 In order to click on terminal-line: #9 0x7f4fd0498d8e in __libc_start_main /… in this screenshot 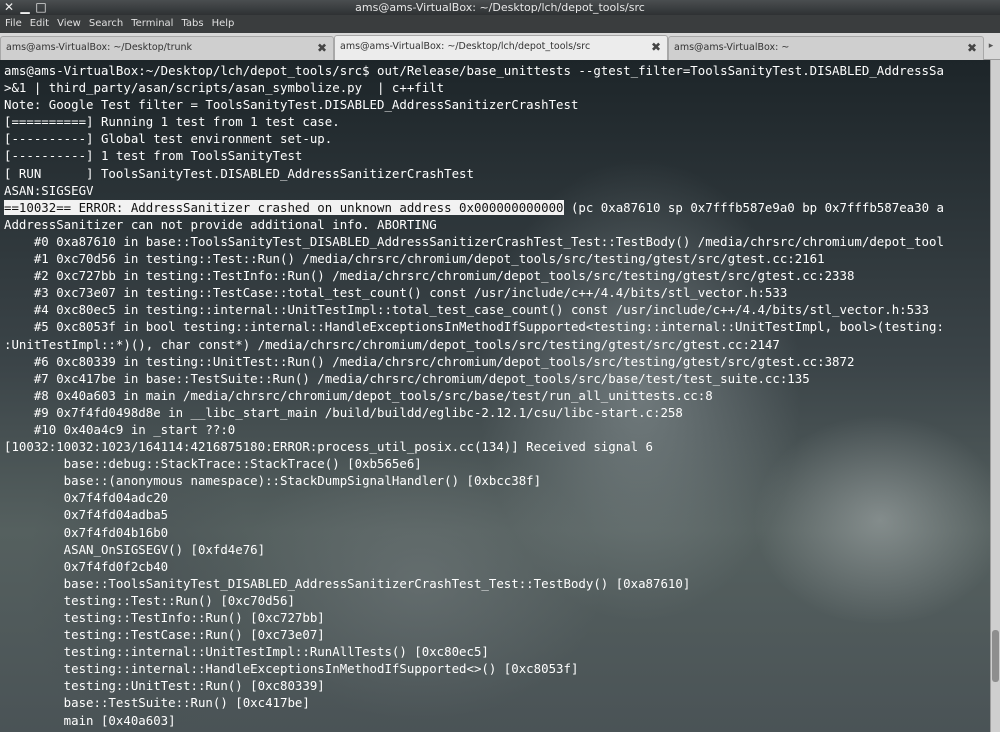, I will do `click(343, 412)`.